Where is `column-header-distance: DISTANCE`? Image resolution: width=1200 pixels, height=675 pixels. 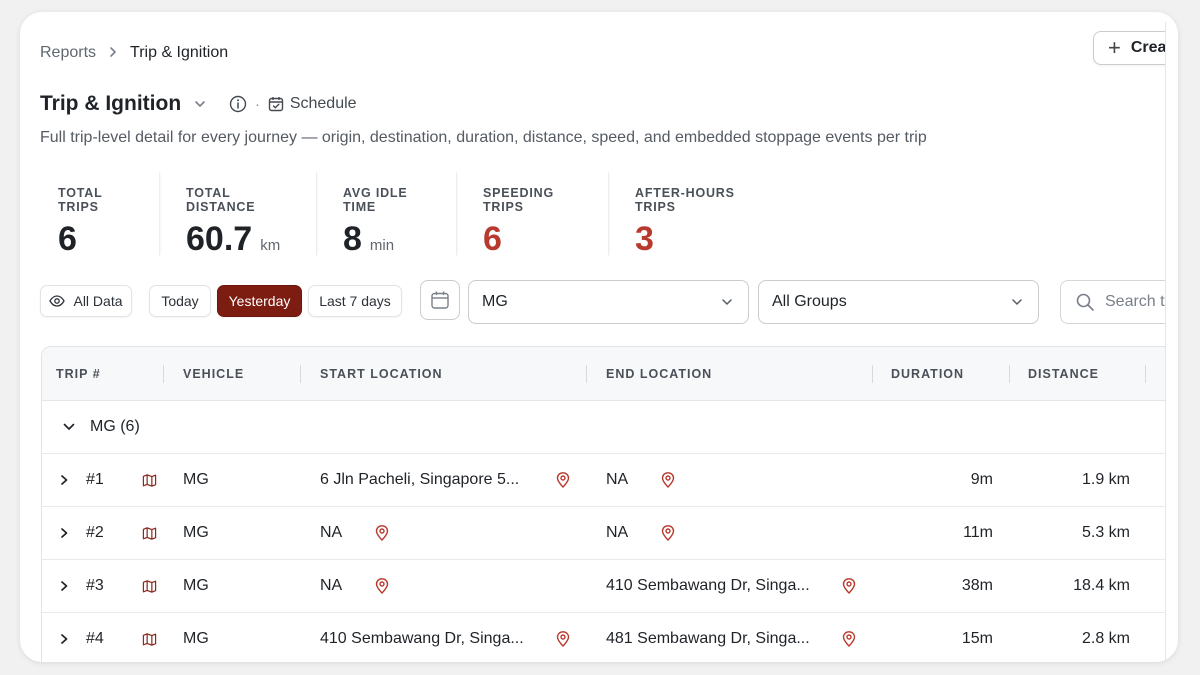 column-header-distance: DISTANCE is located at coordinates (1063, 374).